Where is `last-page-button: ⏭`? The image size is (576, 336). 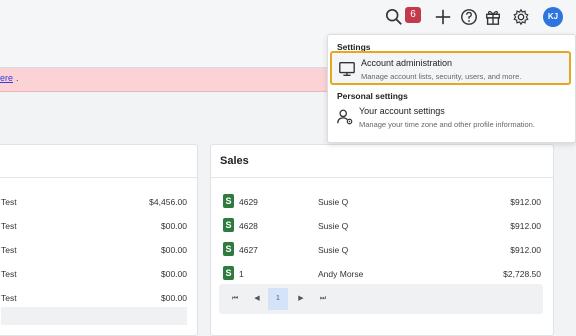 last-page-button: ⏭ is located at coordinates (323, 299).